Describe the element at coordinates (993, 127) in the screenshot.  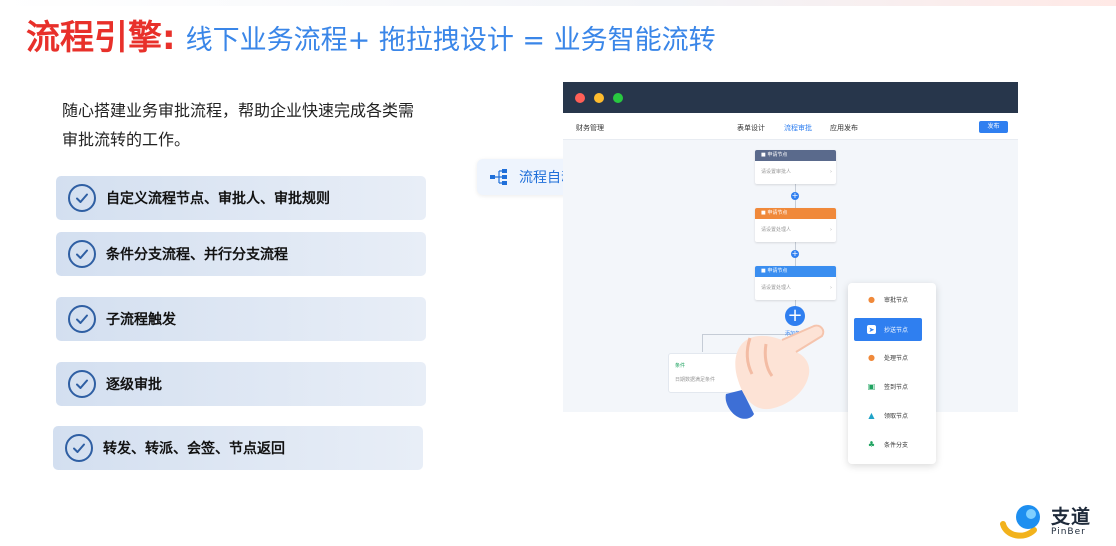
I see `publish-button: 发布` at that location.